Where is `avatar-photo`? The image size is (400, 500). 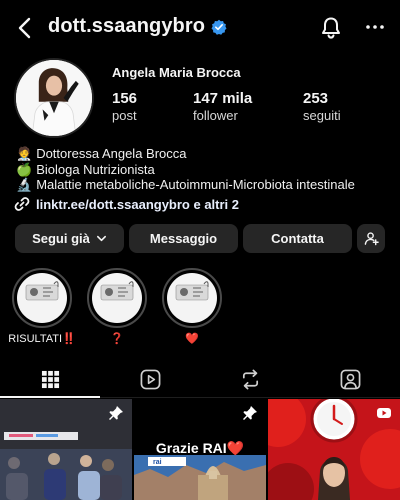 avatar-photo is located at coordinates (54, 98).